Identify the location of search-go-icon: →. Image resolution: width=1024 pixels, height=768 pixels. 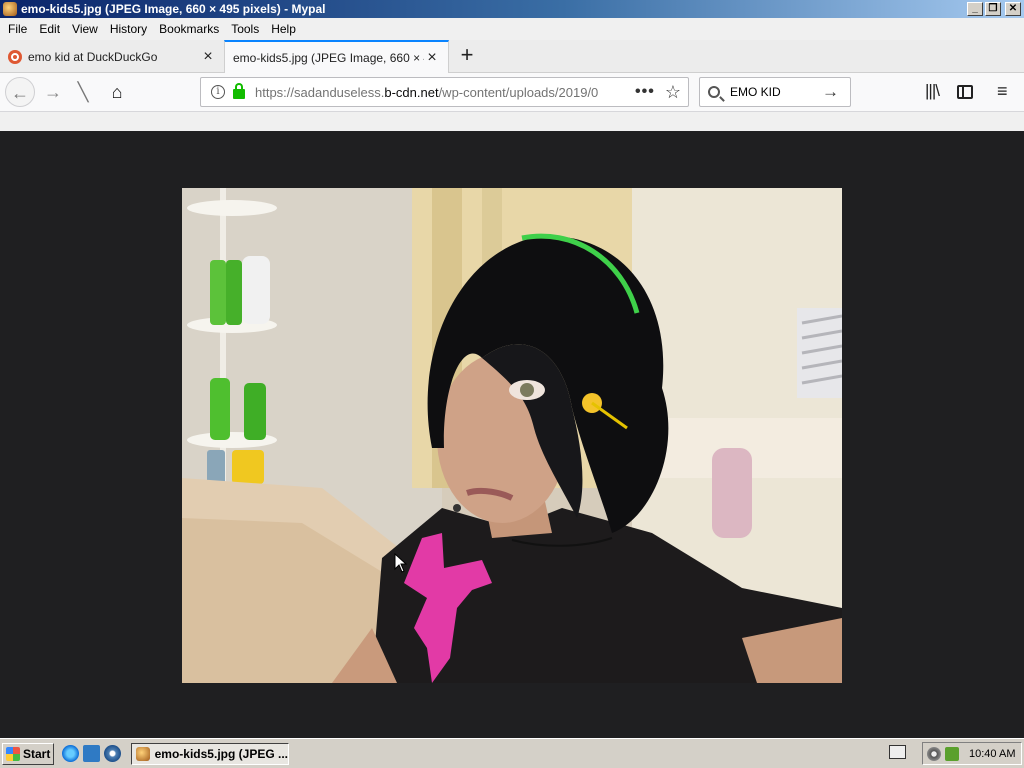
(830, 92).